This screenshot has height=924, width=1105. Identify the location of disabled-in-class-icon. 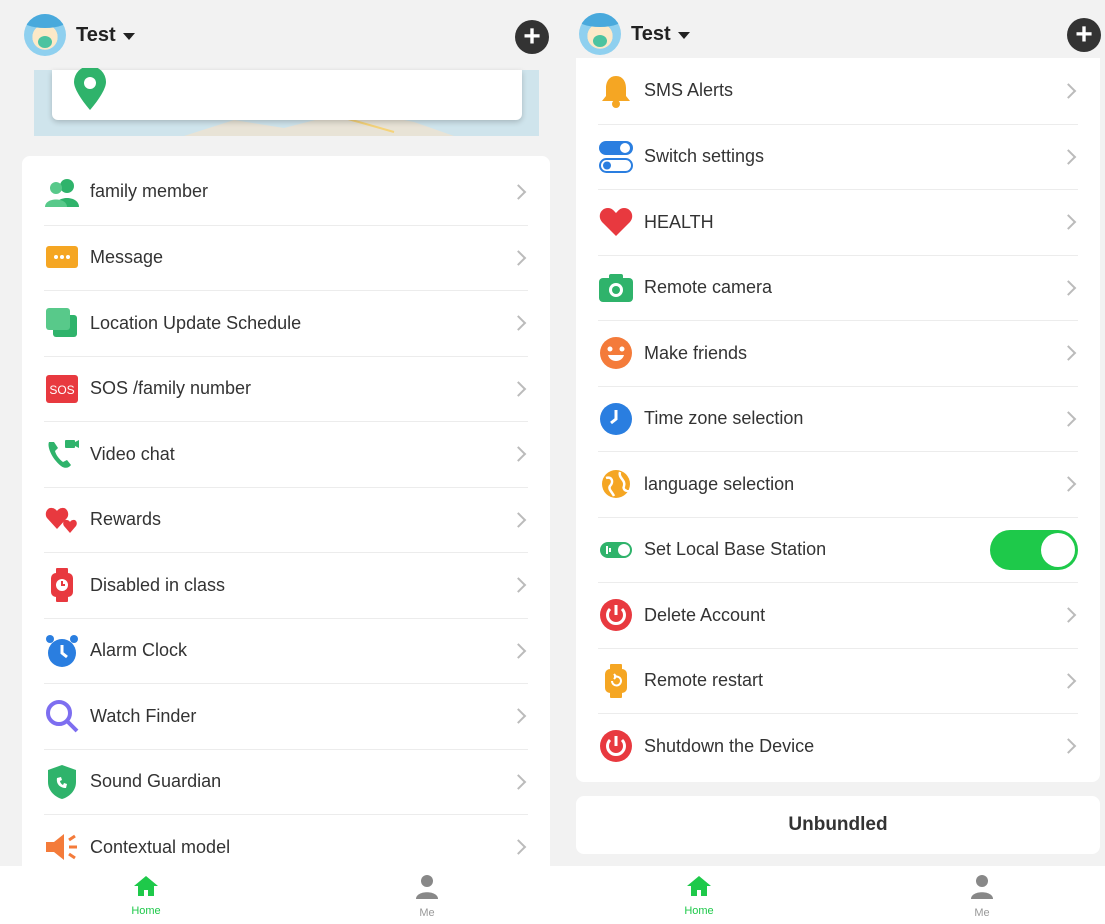
(62, 585).